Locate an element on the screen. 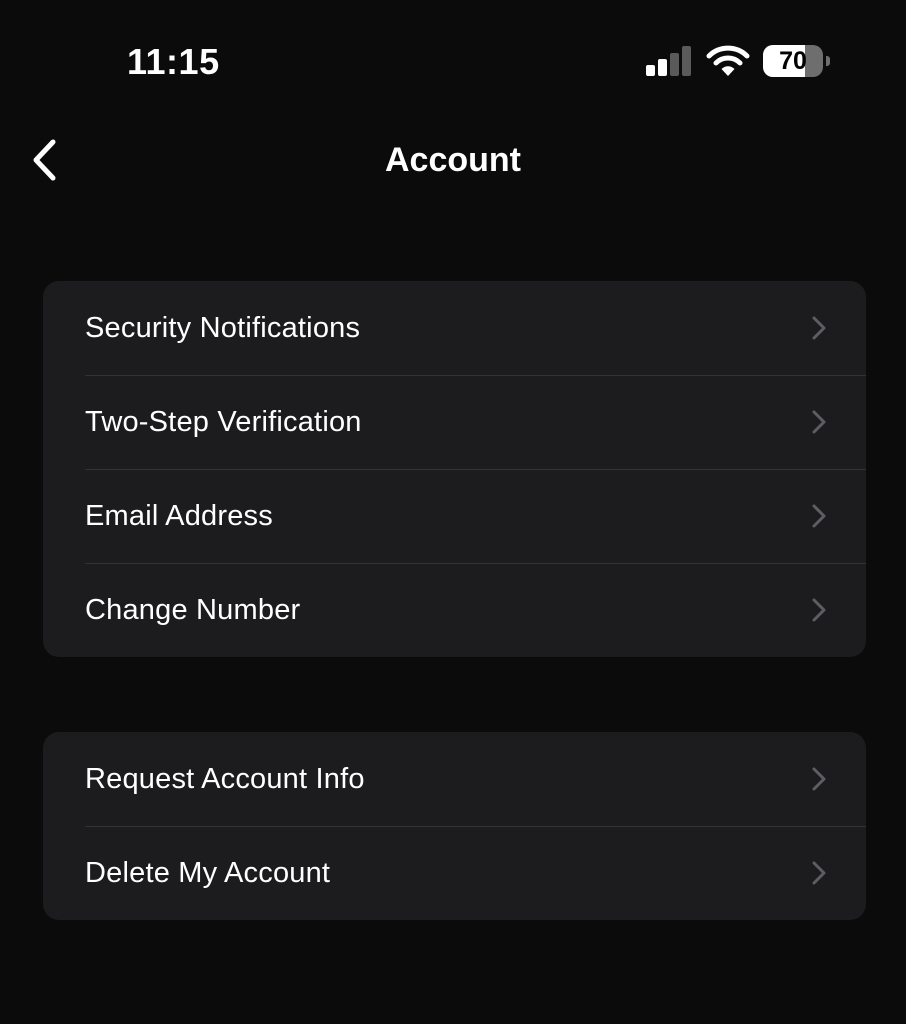 The image size is (906, 1024). wifi-icon is located at coordinates (728, 61).